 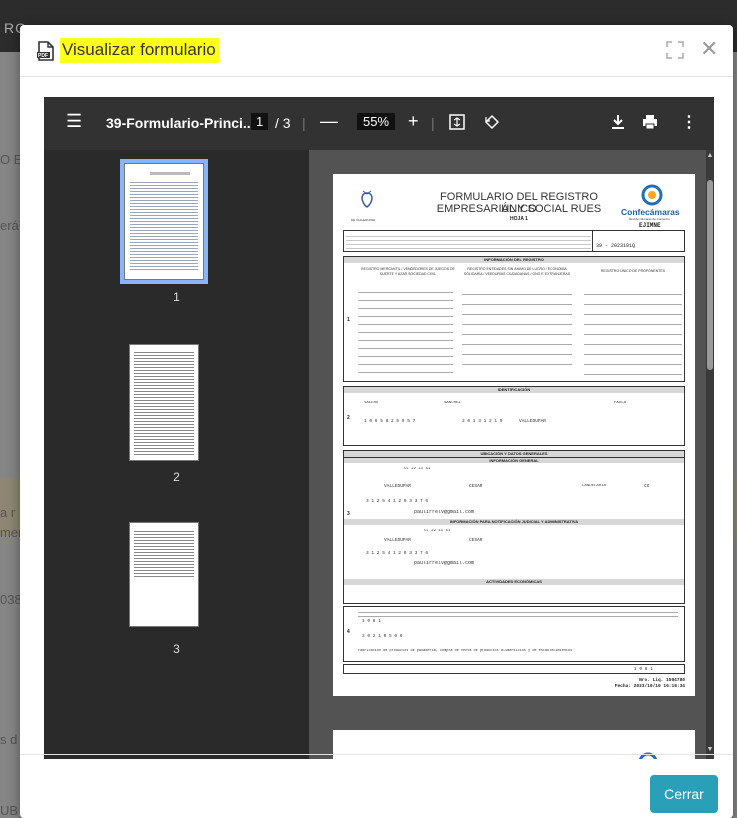 What do you see at coordinates (45, 51) in the screenshot?
I see `pdf-file-icon: PDF` at bounding box center [45, 51].